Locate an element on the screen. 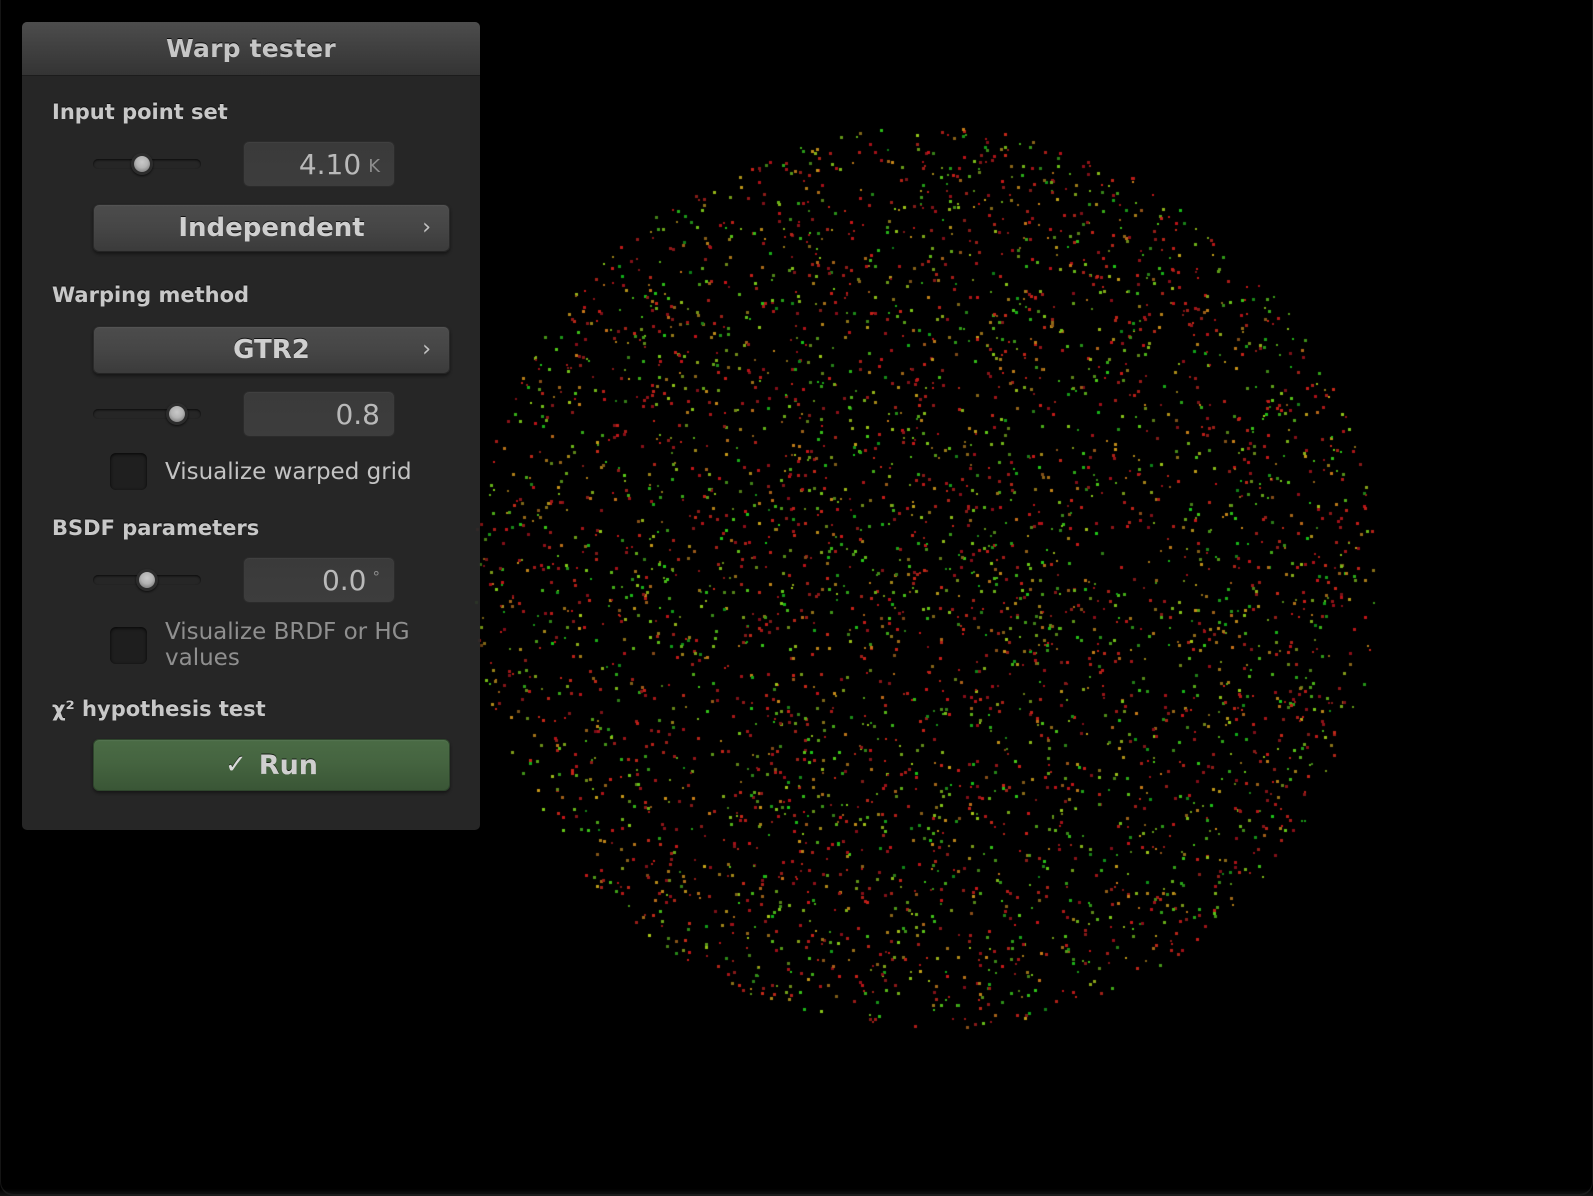  warping-parameter-slider-row: 0.8 is located at coordinates (251, 414).